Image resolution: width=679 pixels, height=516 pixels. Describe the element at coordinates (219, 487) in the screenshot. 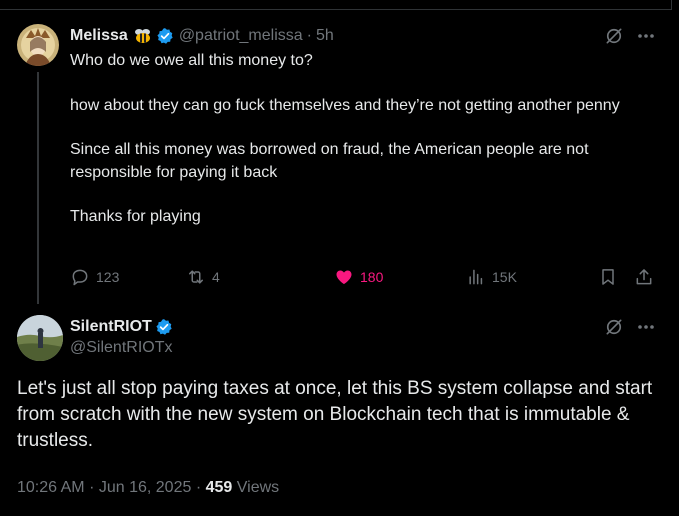

I see `views-count: 459` at that location.